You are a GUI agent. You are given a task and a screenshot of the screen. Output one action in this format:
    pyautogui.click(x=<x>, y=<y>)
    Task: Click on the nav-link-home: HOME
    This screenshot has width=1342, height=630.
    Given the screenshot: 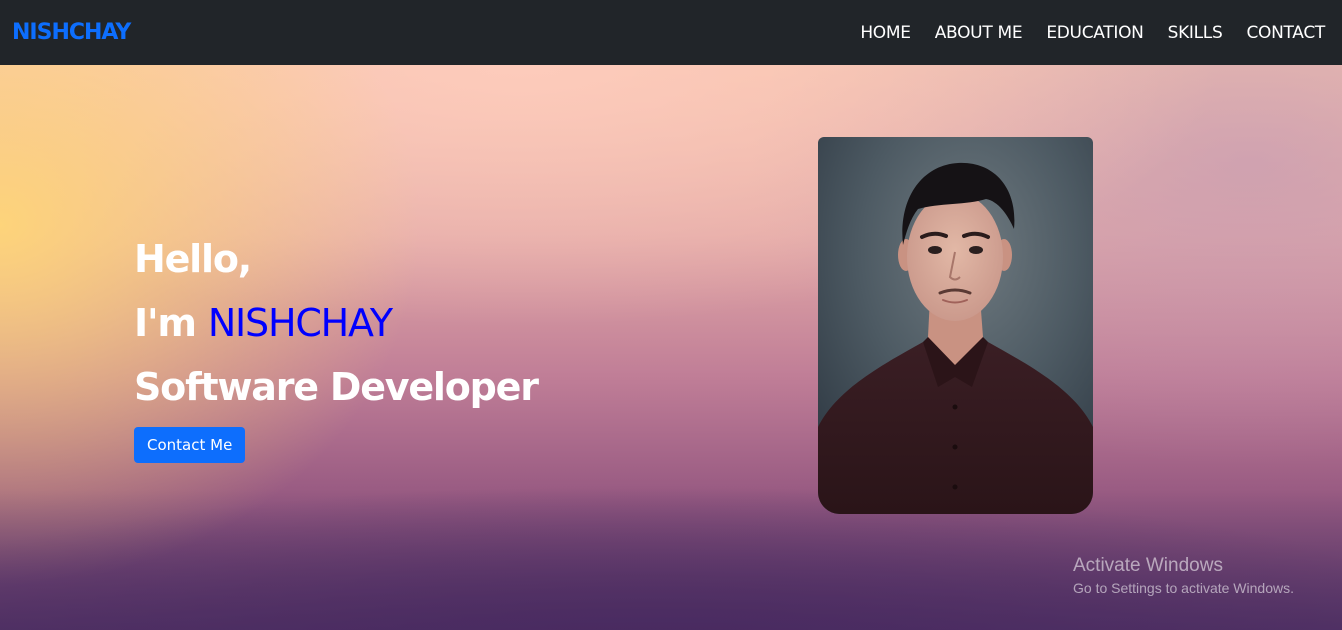 What is the action you would take?
    pyautogui.click(x=885, y=33)
    